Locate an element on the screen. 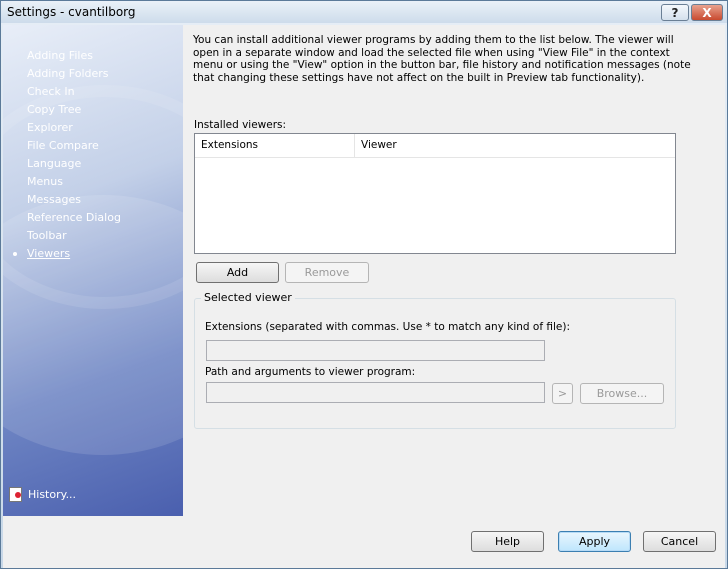  remove-button: Remove is located at coordinates (327, 272).